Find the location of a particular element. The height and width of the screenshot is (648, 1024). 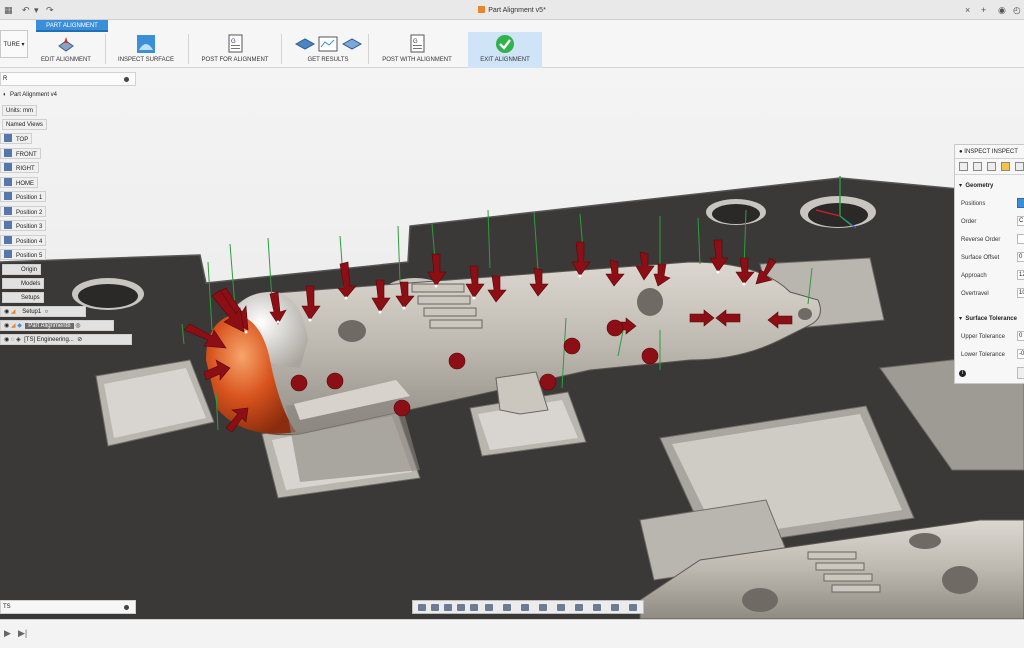

browser-setups: Setups is located at coordinates (23, 297).